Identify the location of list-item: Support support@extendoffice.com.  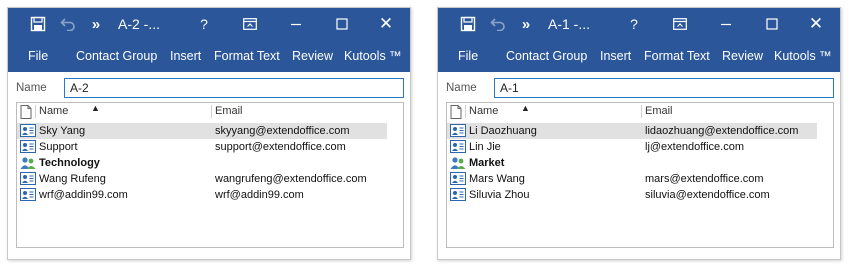
(202, 147).